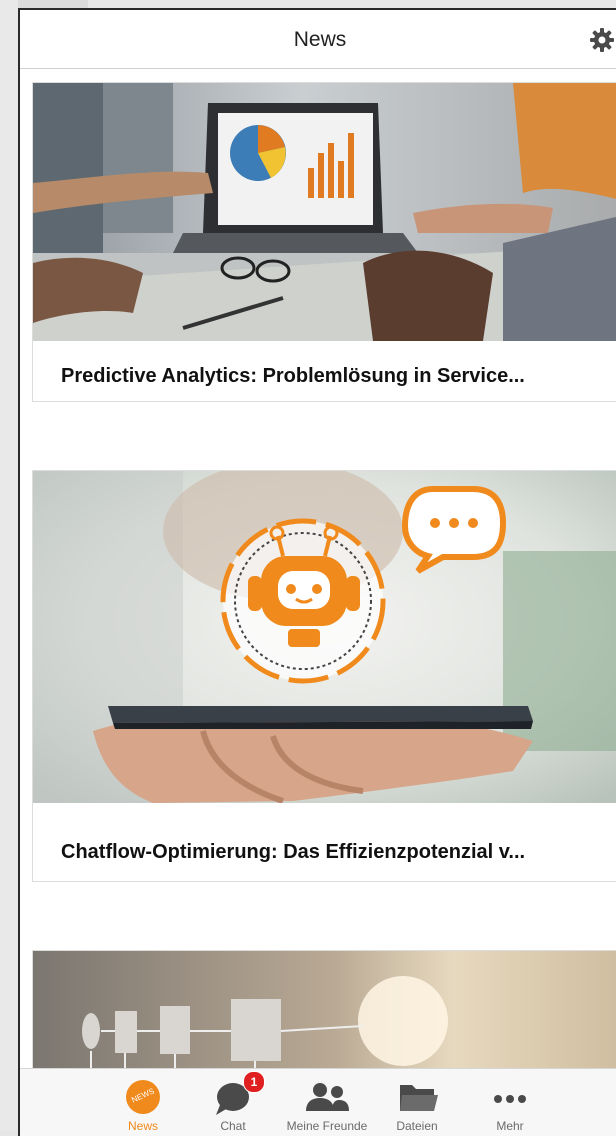 Image resolution: width=616 pixels, height=1136 pixels. Describe the element at coordinates (254, 1082) in the screenshot. I see `chat-badge: 1` at that location.